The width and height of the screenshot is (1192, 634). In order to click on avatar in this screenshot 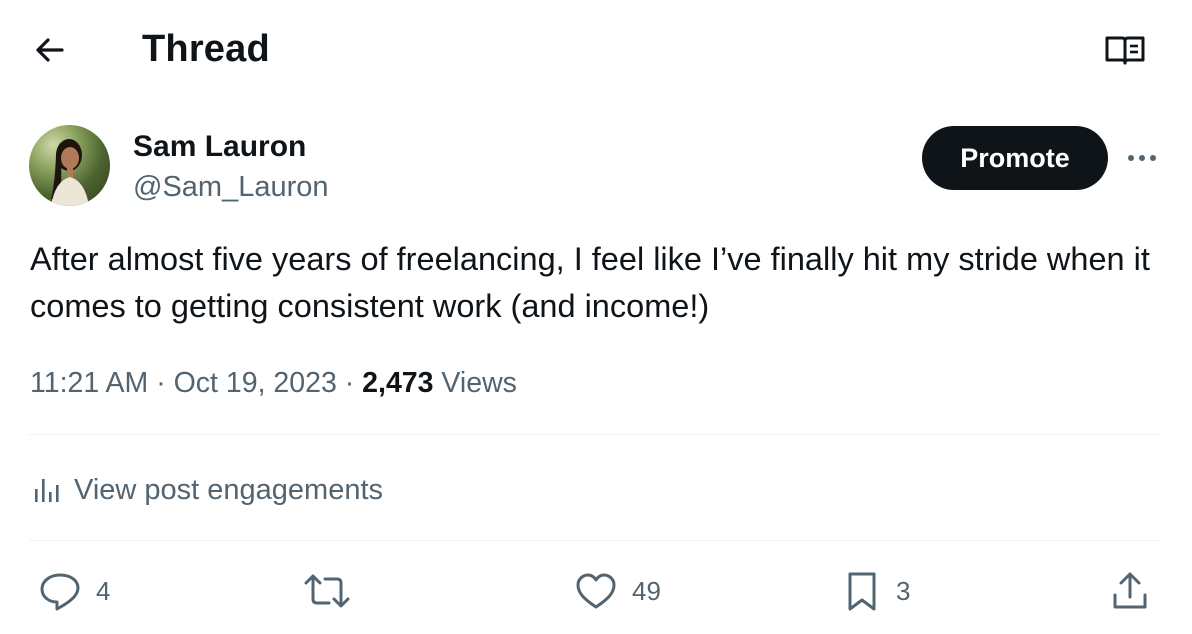, I will do `click(69, 165)`.